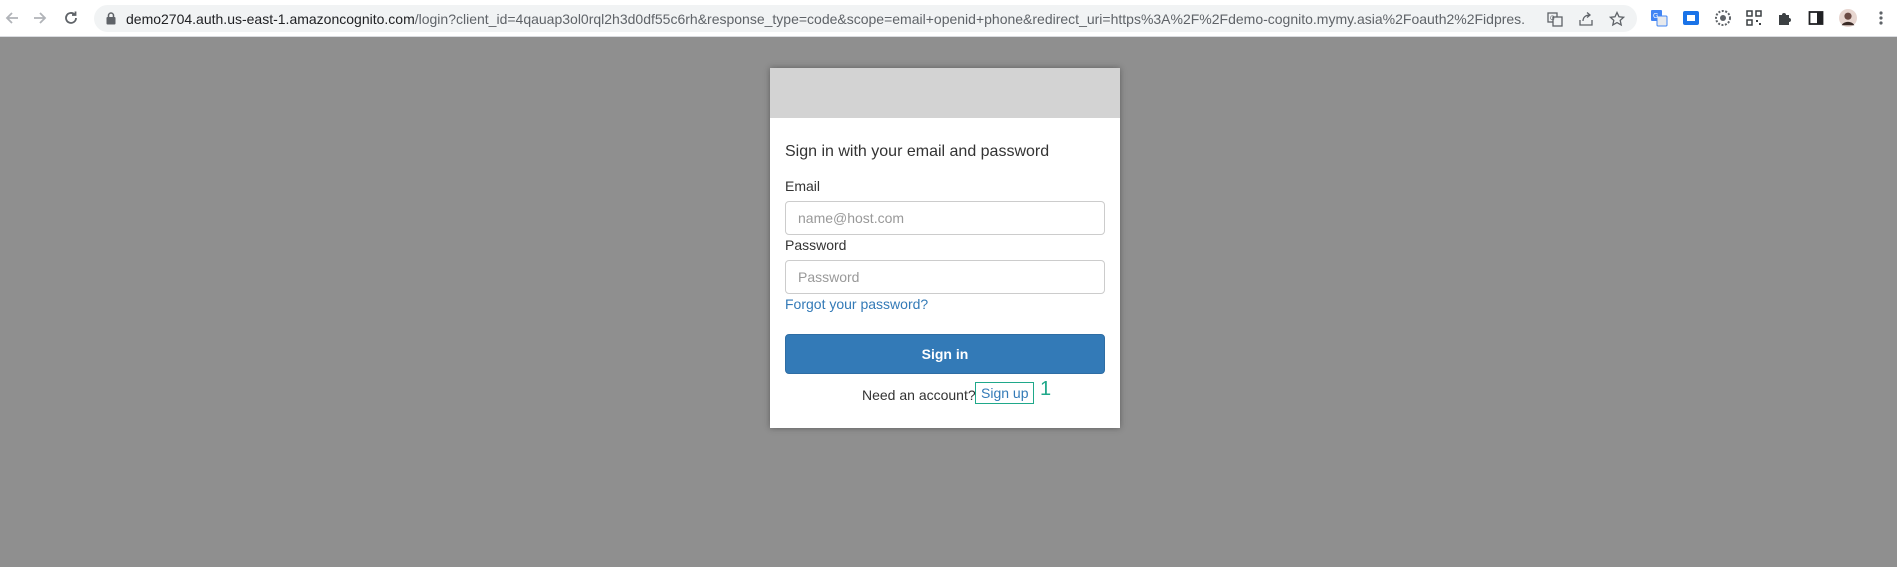  I want to click on menu-icon, so click(1881, 18).